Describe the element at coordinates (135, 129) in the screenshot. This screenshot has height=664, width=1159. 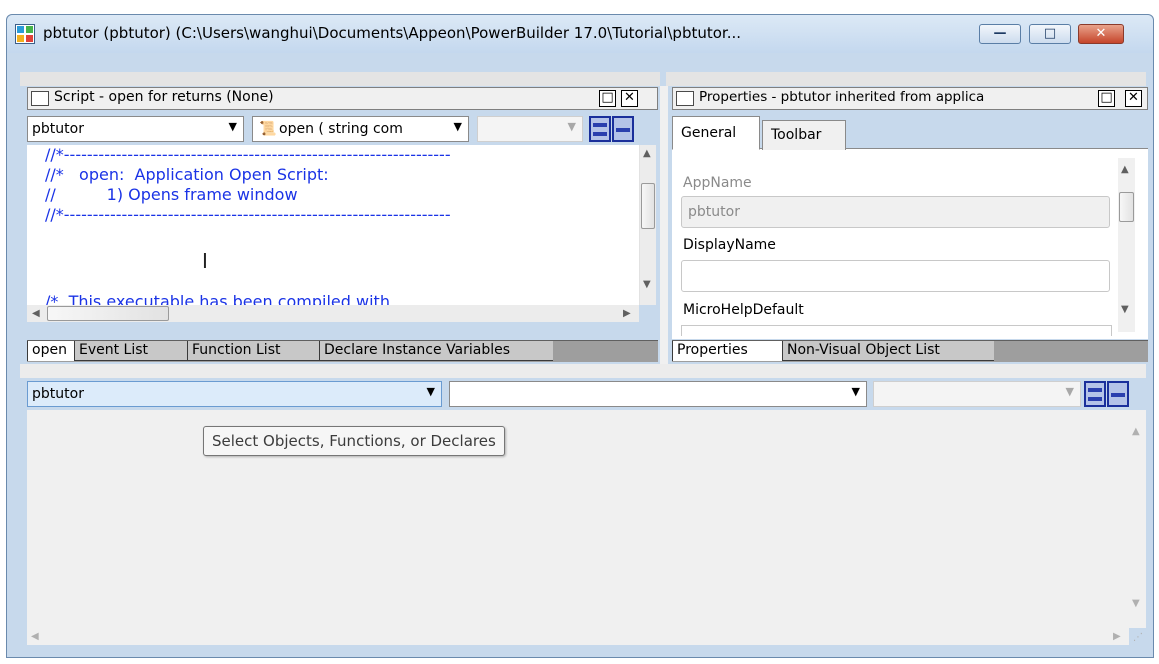
I see `script-object-combo: pbtutor ▼` at that location.